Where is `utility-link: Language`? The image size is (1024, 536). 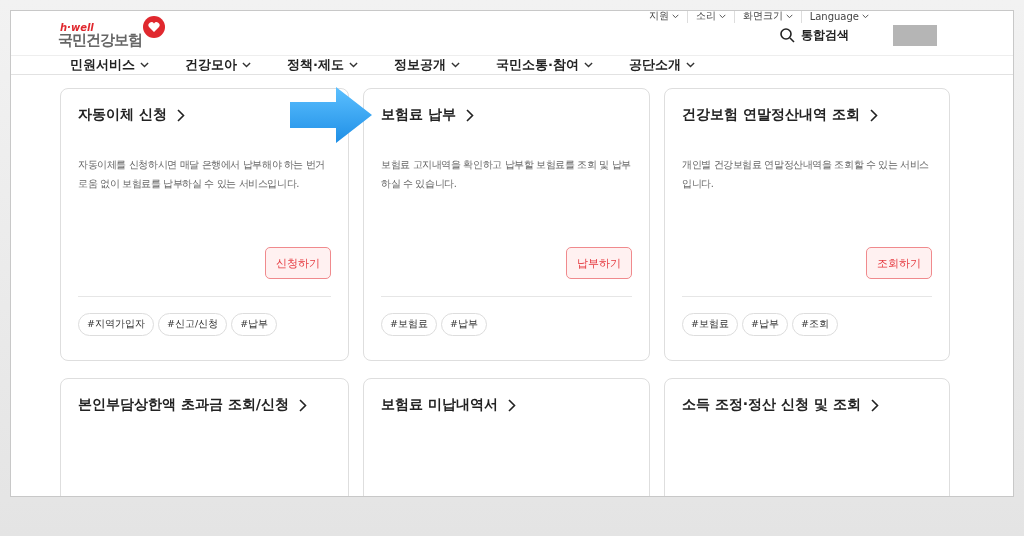
utility-link: Language is located at coordinates (838, 17).